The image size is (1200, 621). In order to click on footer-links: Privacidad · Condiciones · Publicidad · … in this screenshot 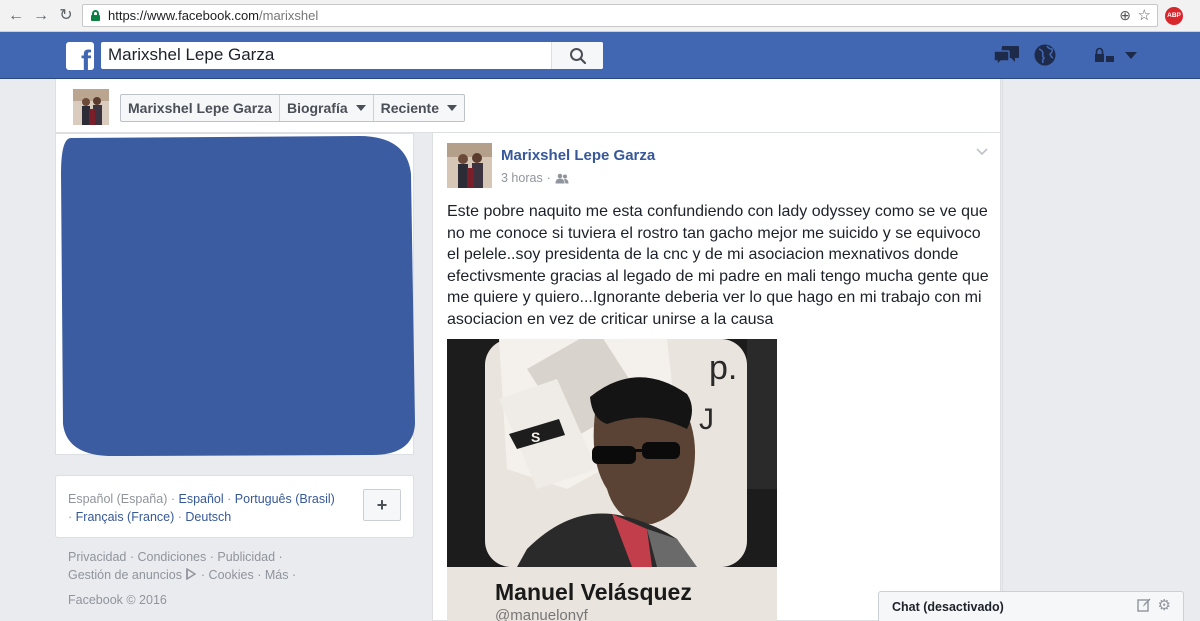, I will do `click(198, 566)`.